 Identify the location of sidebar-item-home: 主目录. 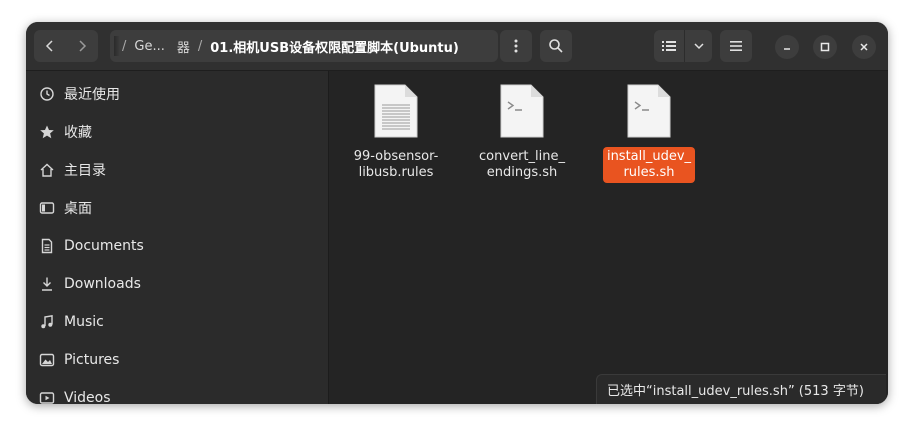
(178, 170).